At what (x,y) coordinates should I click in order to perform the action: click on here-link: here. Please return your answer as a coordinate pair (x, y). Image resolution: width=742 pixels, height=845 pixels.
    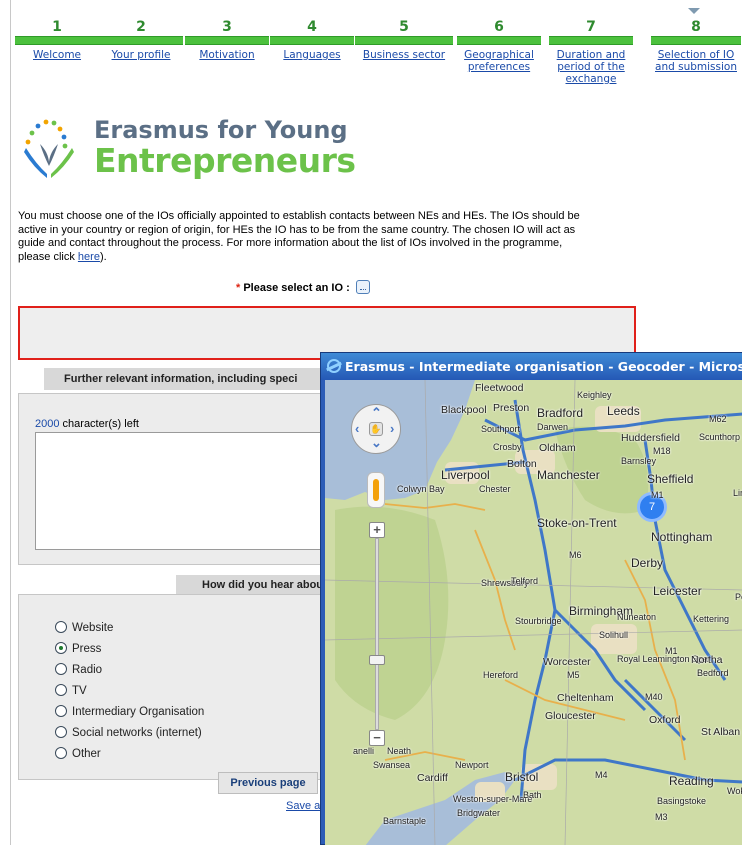
    Looking at the image, I should click on (89, 257).